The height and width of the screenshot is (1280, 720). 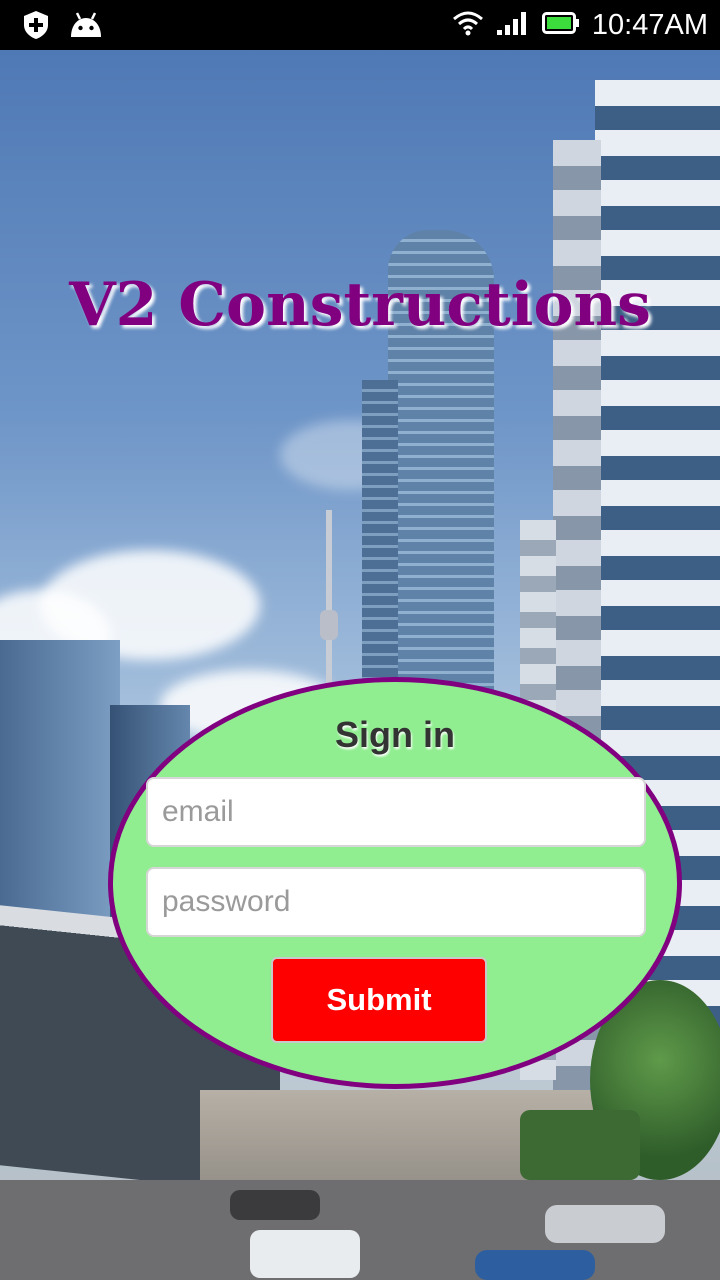 What do you see at coordinates (329, 625) in the screenshot?
I see `tv-tower-pod` at bounding box center [329, 625].